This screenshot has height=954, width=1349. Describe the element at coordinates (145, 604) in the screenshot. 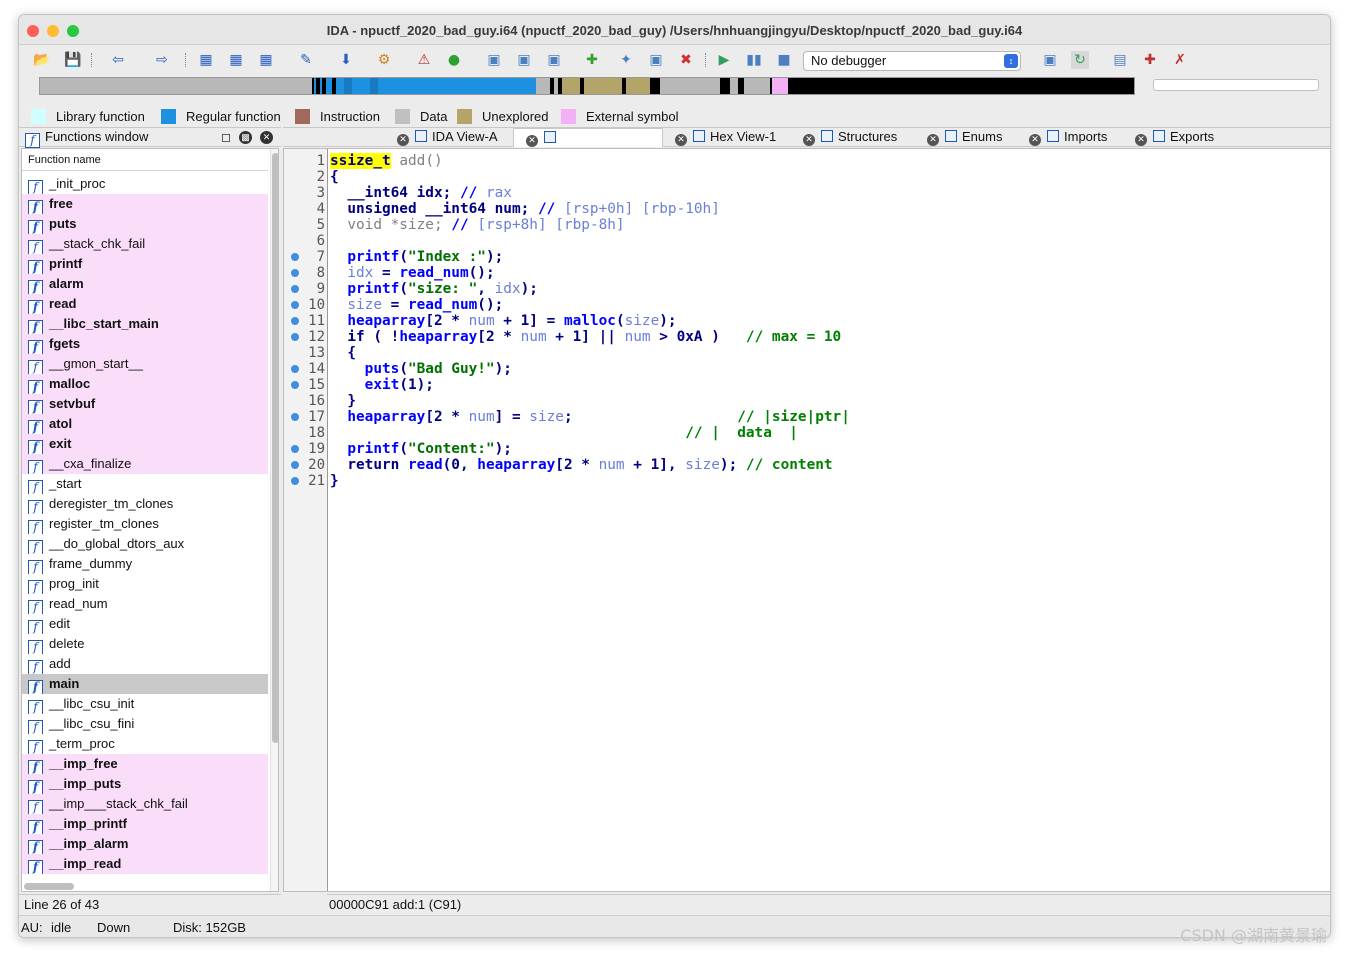

I see `function-list-item: f read_num` at that location.